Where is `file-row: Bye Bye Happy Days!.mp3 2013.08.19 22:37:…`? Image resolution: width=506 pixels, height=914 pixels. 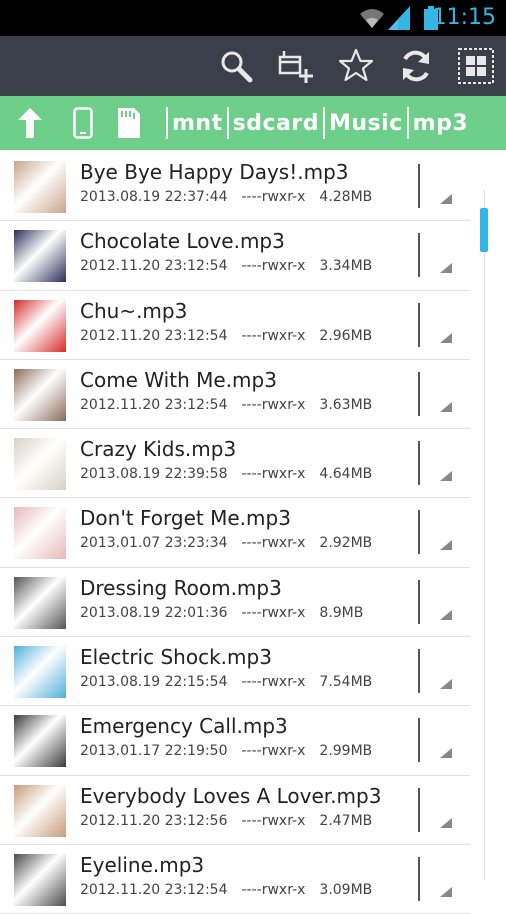 file-row: Bye Bye Happy Days!.mp3 2013.08.19 22:37:… is located at coordinates (235, 187).